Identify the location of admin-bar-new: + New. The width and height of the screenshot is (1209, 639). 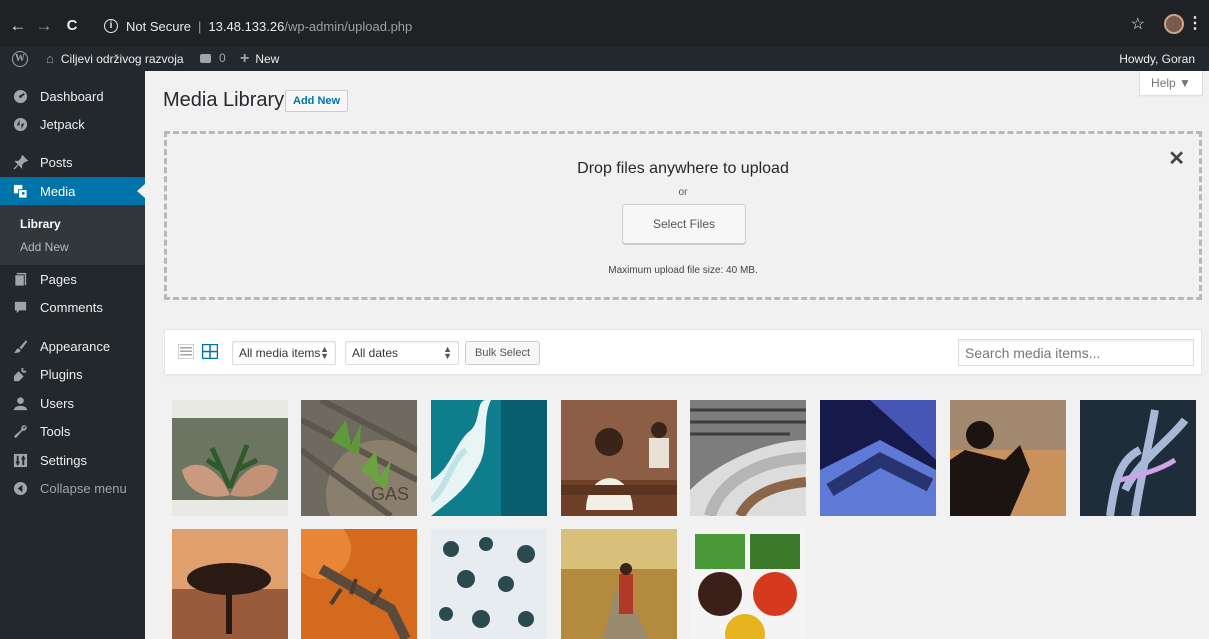
(259, 59).